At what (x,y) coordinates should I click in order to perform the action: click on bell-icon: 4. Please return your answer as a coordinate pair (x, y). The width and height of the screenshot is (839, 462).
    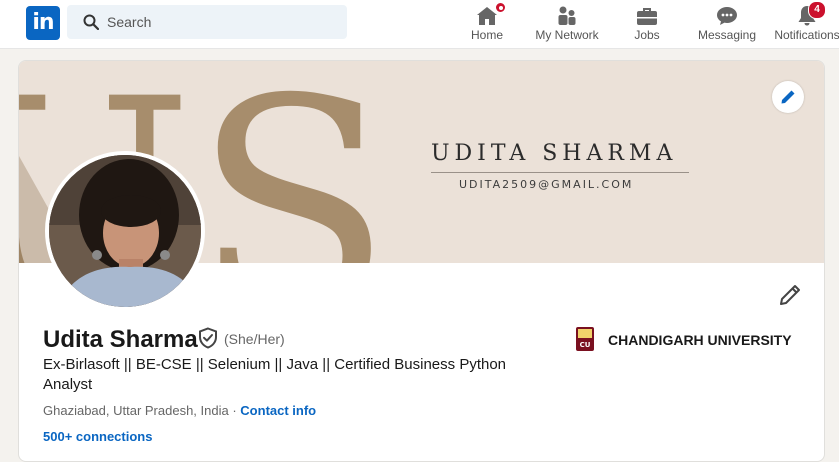
    Looking at the image, I should click on (810, 14).